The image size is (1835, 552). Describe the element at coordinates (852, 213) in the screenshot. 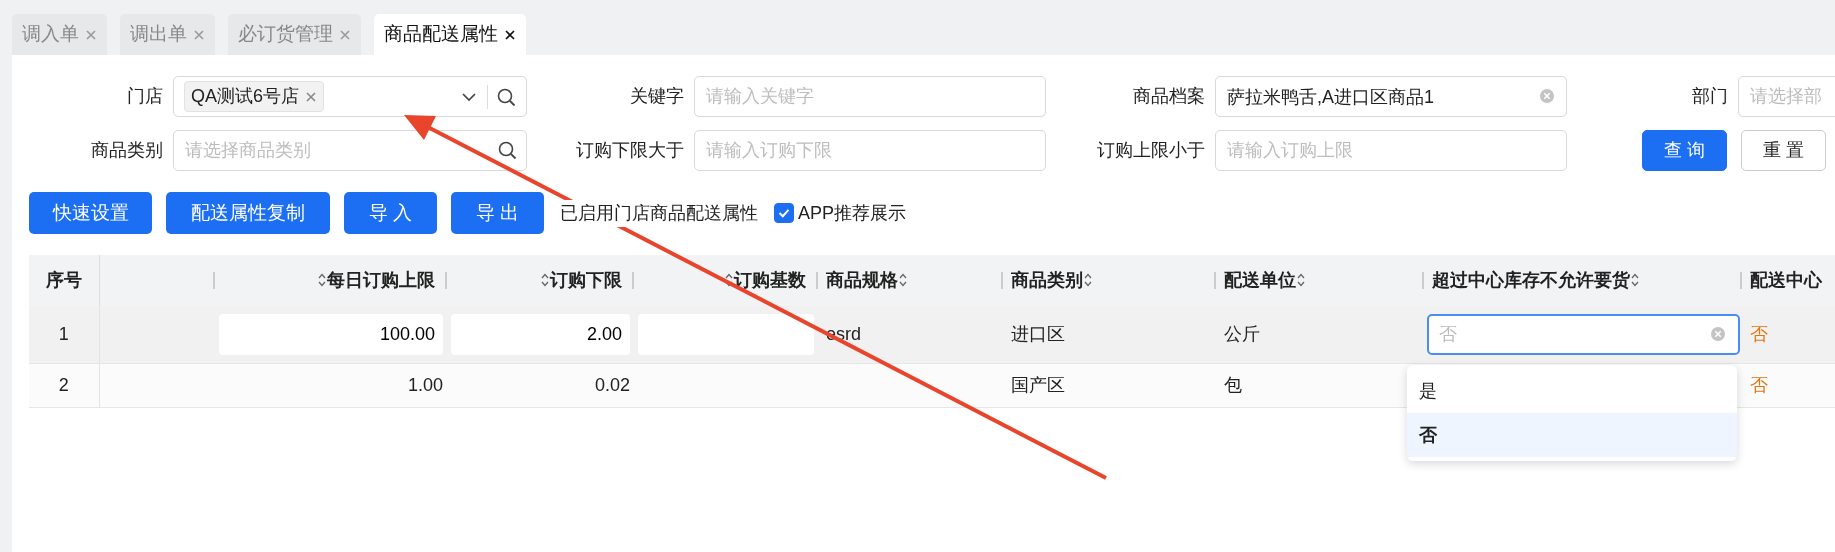

I see `checkbox-label: APP推荐展示` at that location.